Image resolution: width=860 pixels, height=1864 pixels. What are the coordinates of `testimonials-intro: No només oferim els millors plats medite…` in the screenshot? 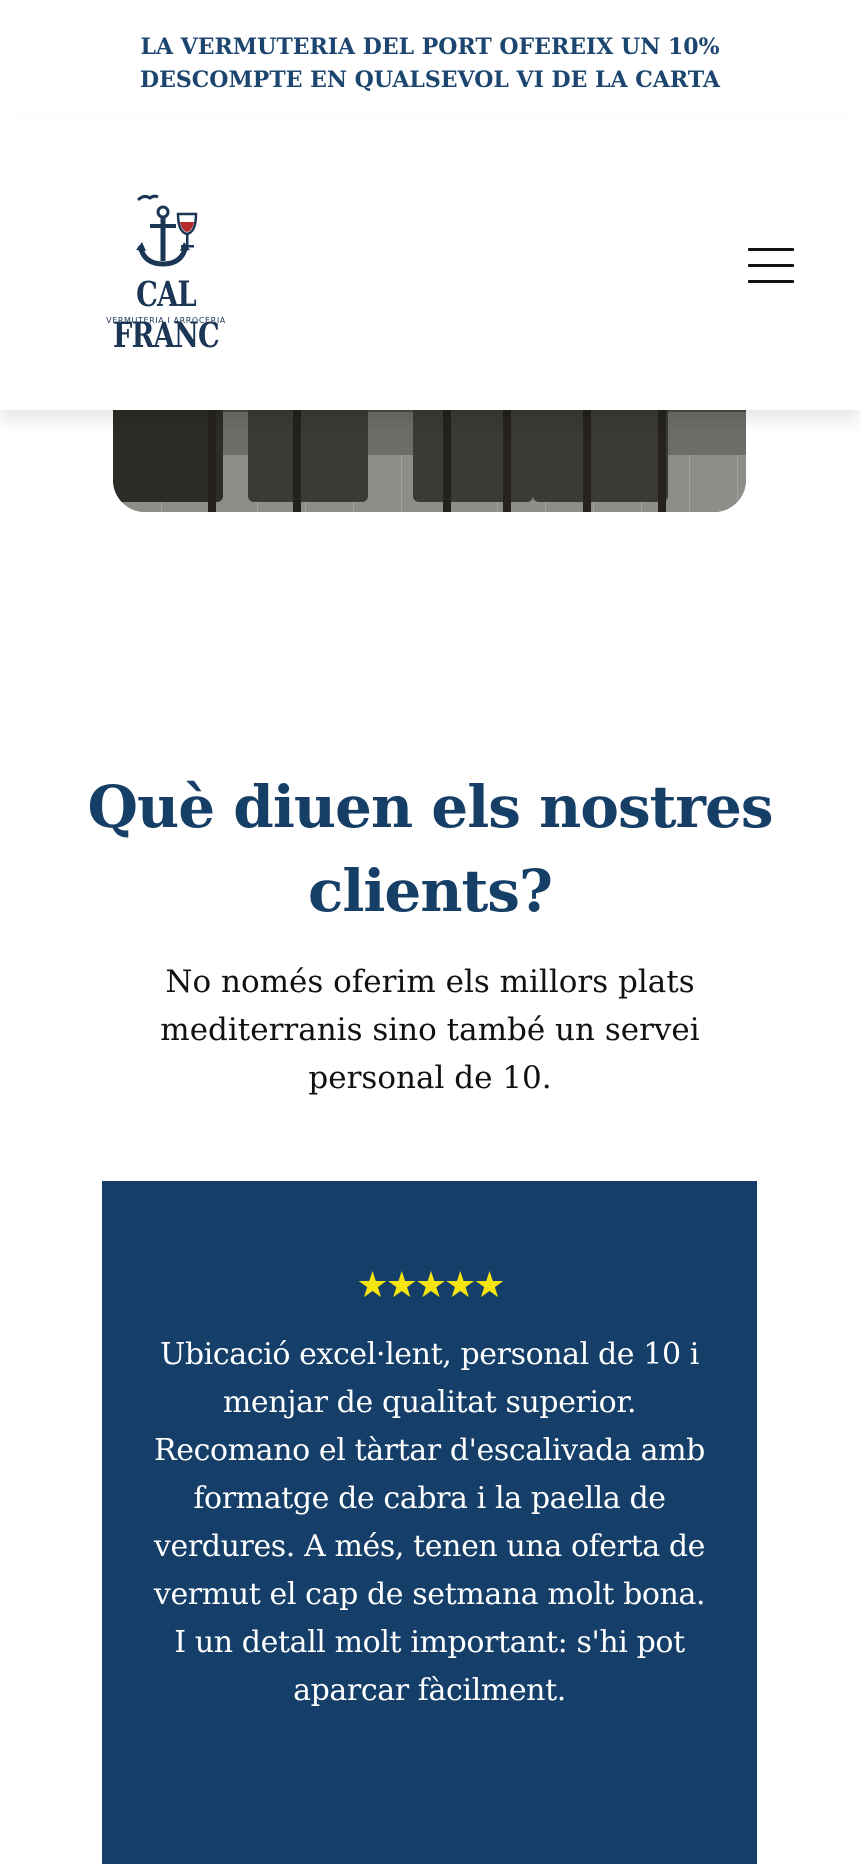 It's located at (430, 1030).